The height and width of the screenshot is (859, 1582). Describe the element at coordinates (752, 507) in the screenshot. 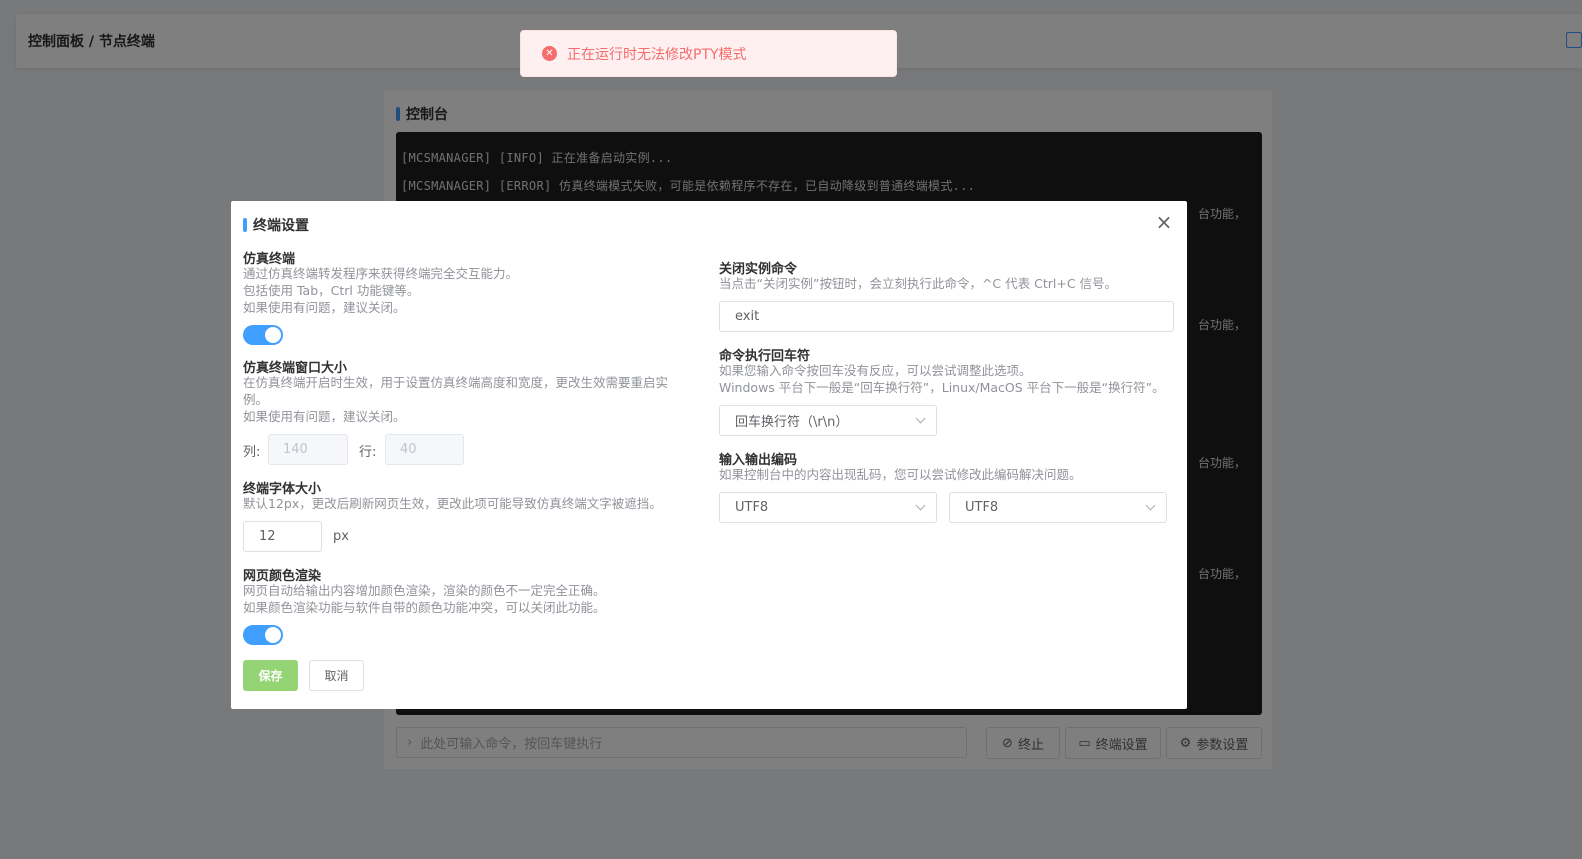

I see `input-encoding-value: UTF8` at that location.